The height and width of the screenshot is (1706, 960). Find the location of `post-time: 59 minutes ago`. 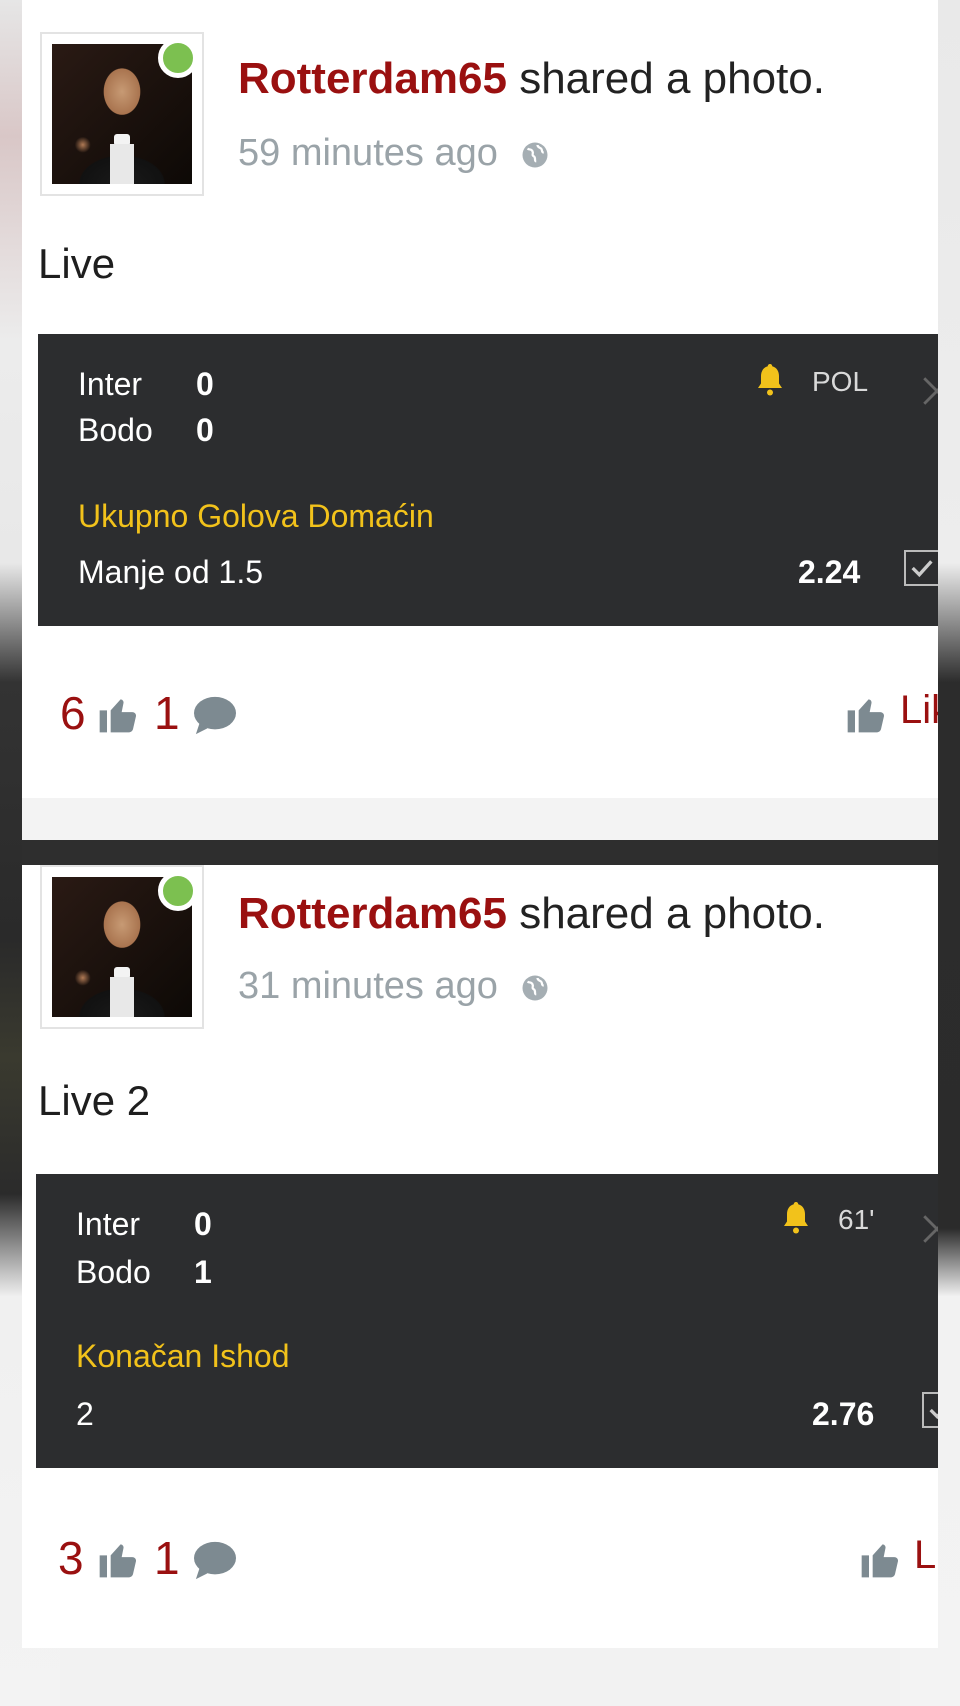

post-time: 59 minutes ago is located at coordinates (394, 153).